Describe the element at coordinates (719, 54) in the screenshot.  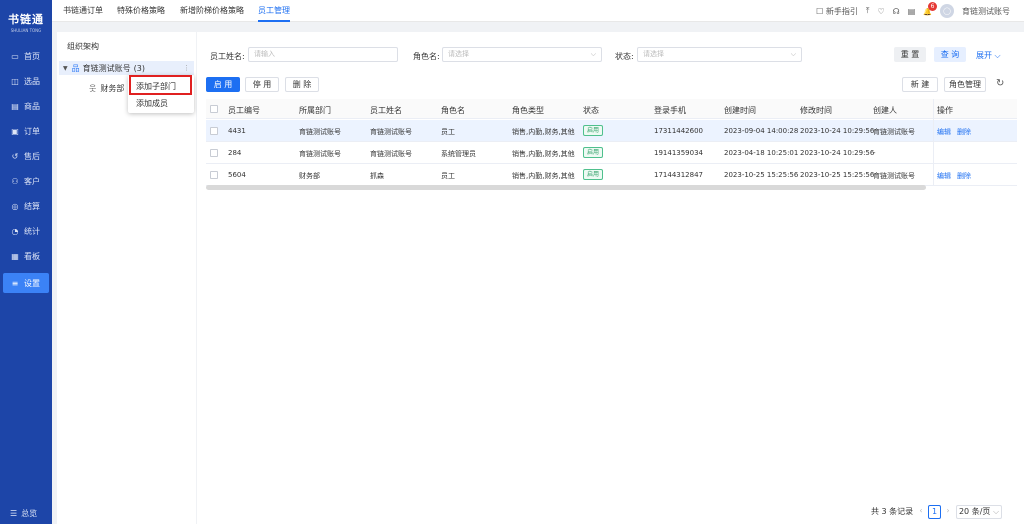
I see `status-select: 请选择 ⌵` at that location.